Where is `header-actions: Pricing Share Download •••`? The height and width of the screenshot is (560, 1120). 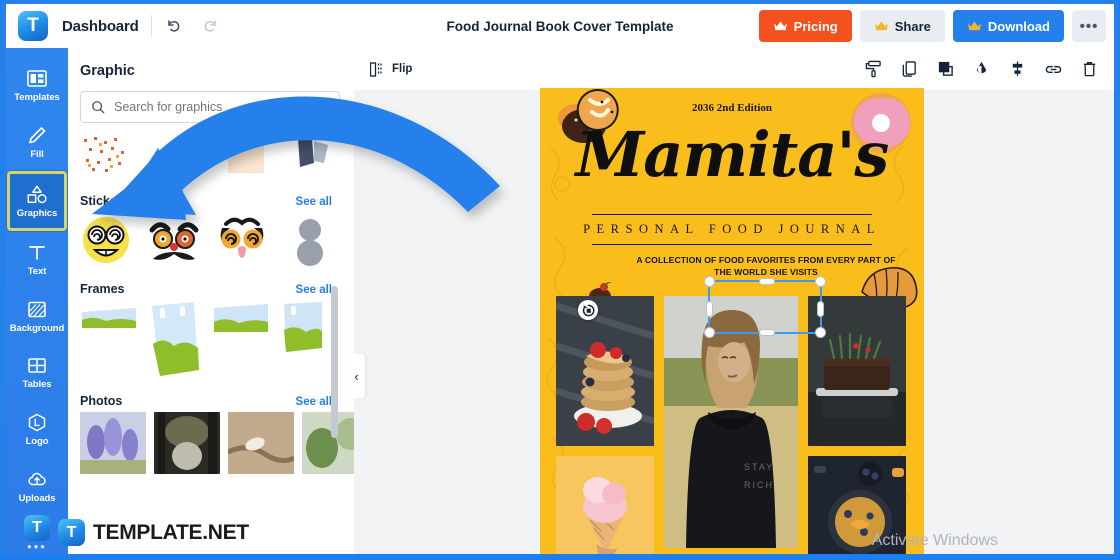 header-actions: Pricing Share Download ••• is located at coordinates (932, 26).